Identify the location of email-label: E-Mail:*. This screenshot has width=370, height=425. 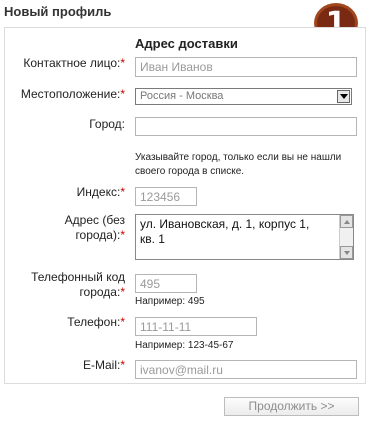
(103, 365).